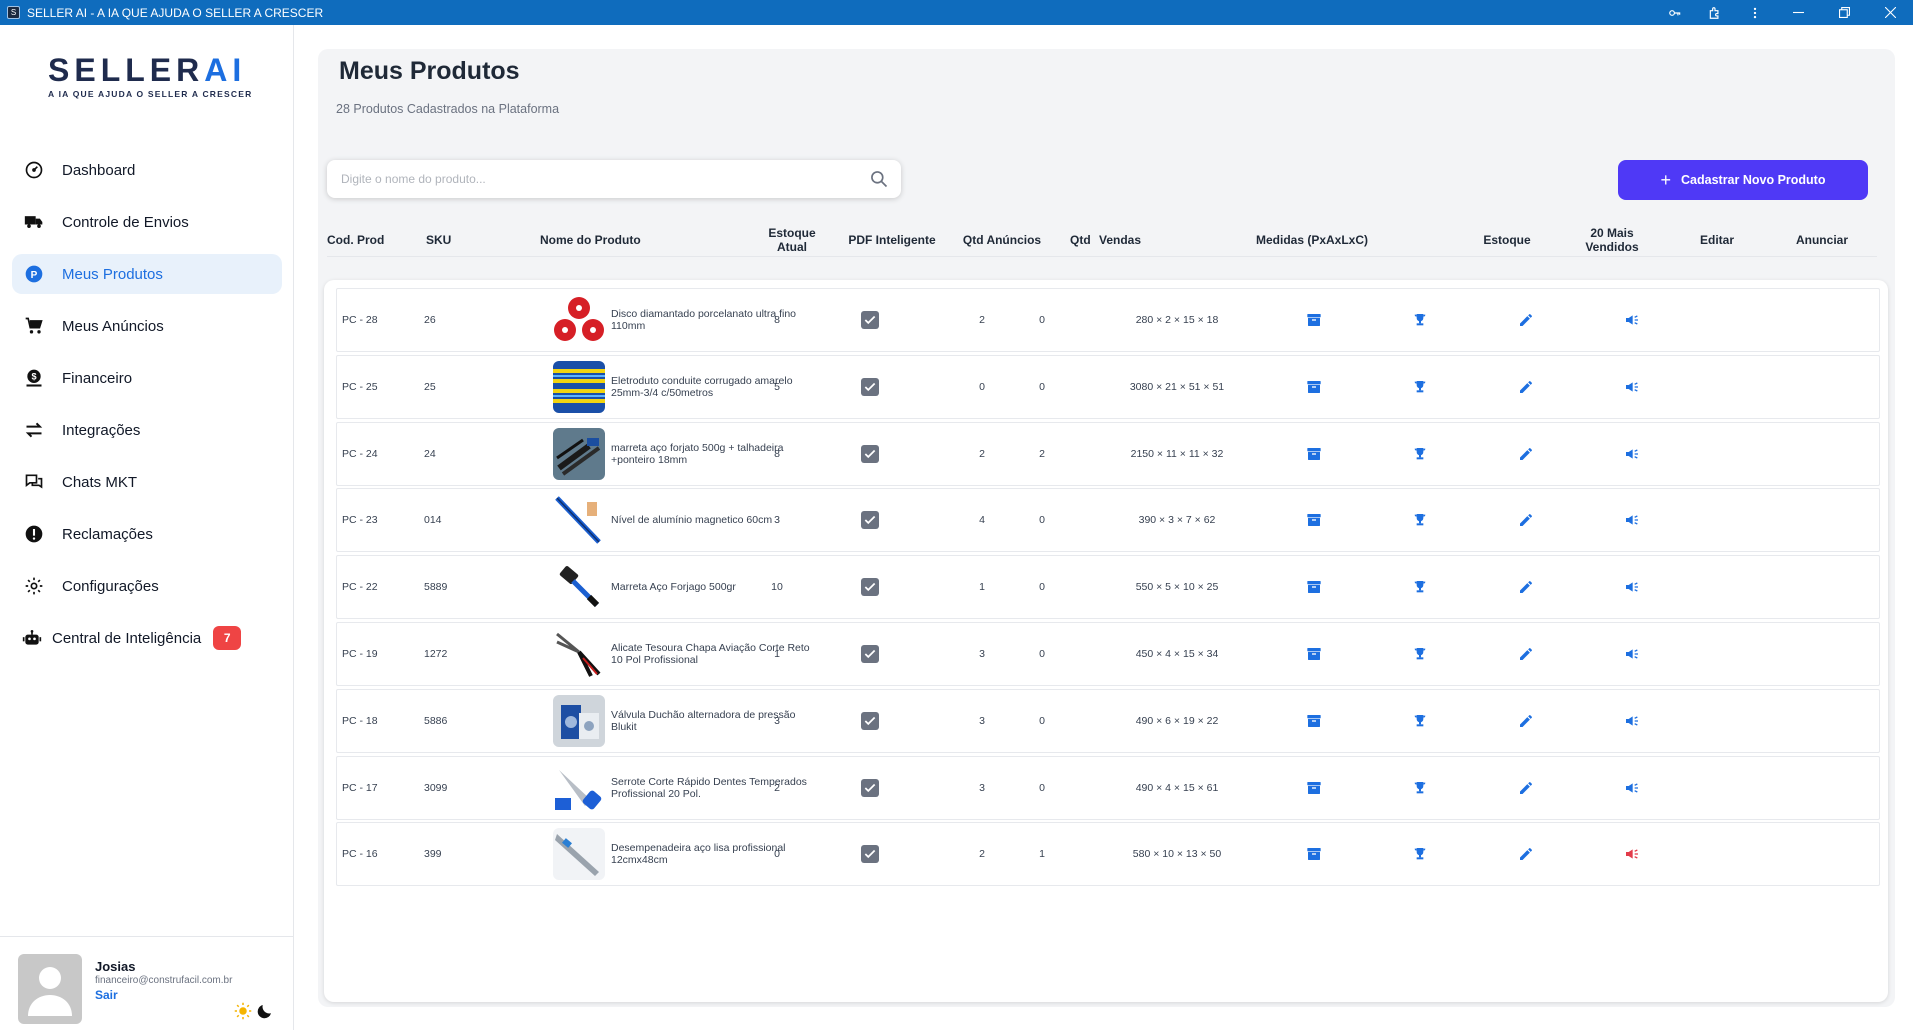 This screenshot has width=1913, height=1030. Describe the element at coordinates (147, 482) in the screenshot. I see `sidebar-item-chats-mkt: Chats MKT` at that location.